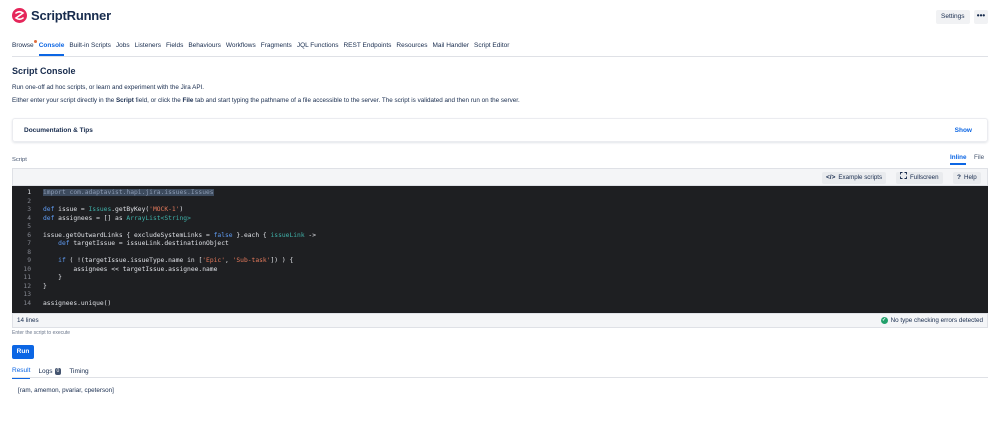  I want to click on documentation-title: Documentation & Tips, so click(58, 130).